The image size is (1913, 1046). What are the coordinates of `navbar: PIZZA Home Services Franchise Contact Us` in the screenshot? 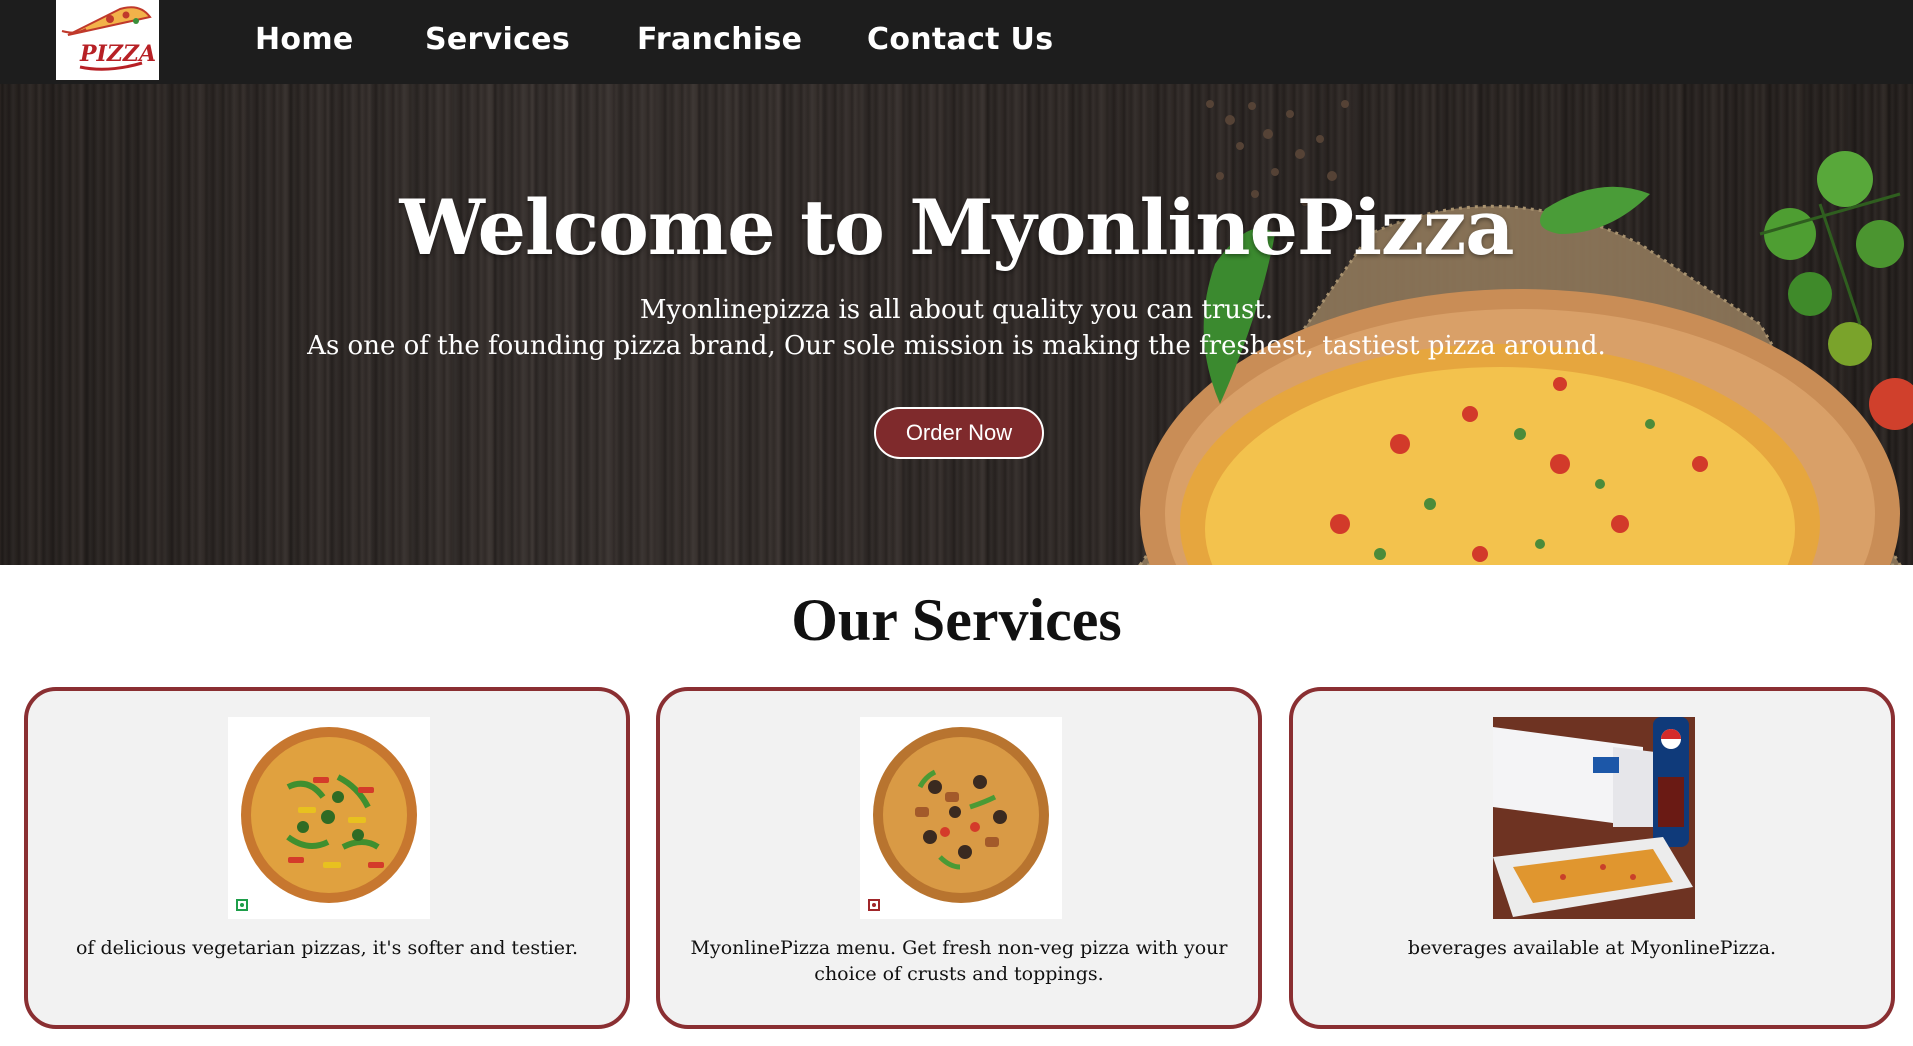 It's located at (956, 42).